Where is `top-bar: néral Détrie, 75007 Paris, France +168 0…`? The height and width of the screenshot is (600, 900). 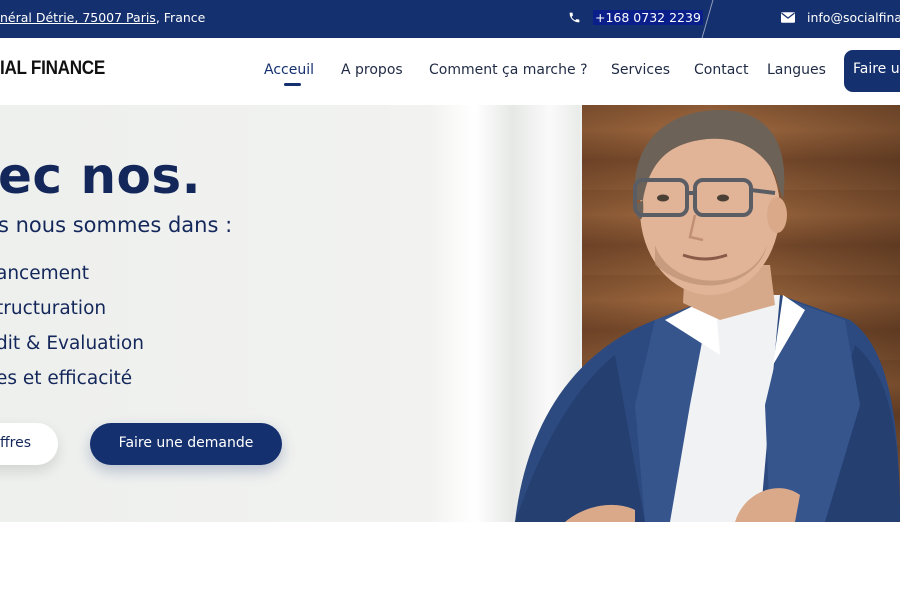 top-bar: néral Détrie, 75007 Paris, France +168 0… is located at coordinates (450, 19).